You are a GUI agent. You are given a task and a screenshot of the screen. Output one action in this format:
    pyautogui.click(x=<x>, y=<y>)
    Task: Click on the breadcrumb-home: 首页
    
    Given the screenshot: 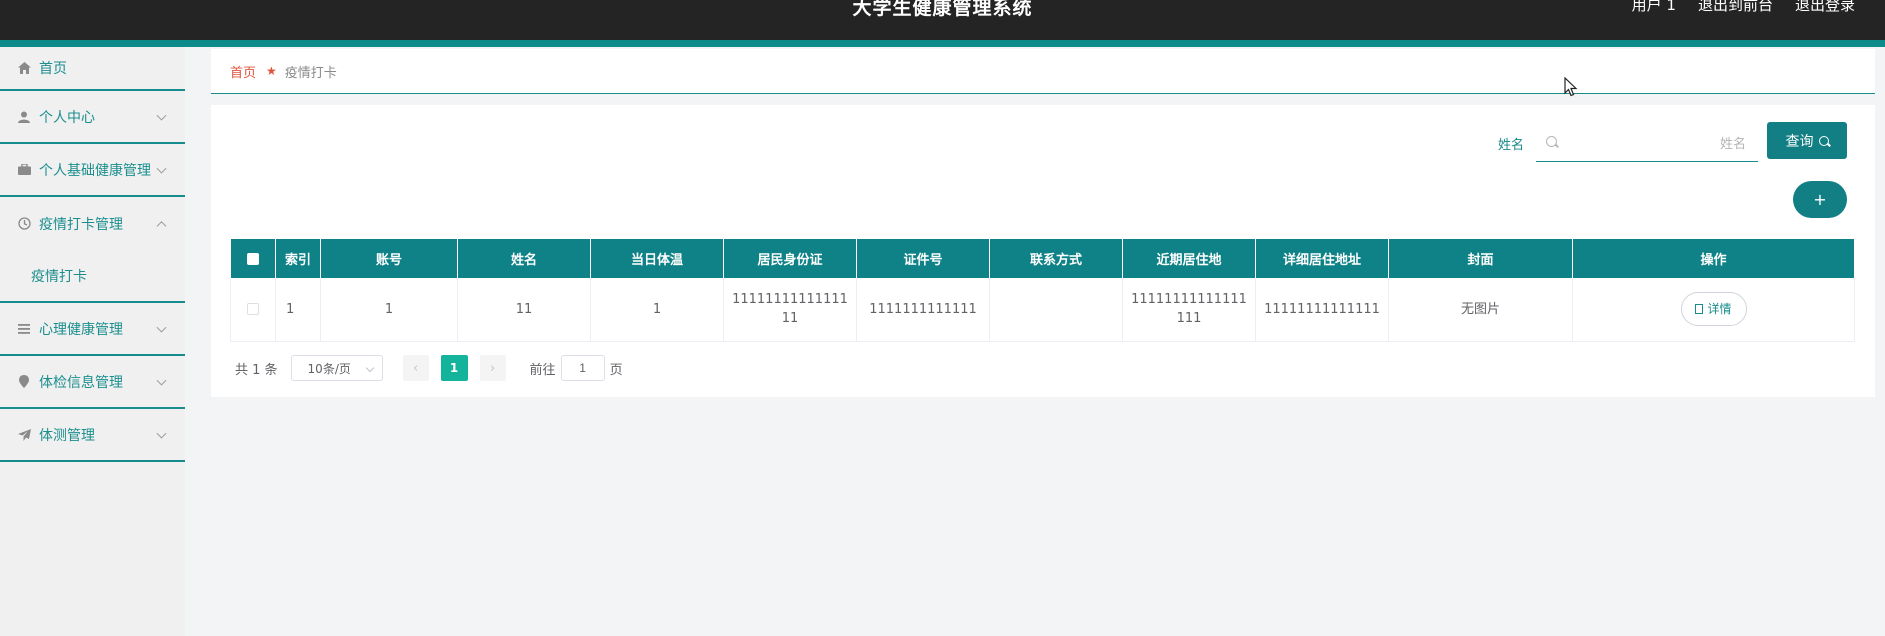 What is the action you would take?
    pyautogui.click(x=243, y=71)
    